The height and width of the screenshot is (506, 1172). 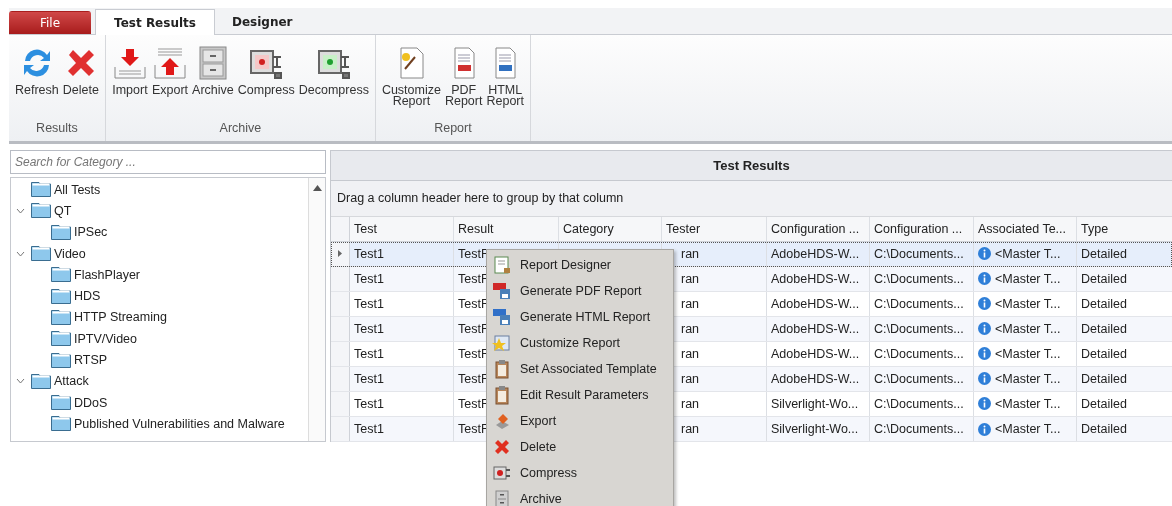 What do you see at coordinates (316, 309) in the screenshot?
I see `scrollbar` at bounding box center [316, 309].